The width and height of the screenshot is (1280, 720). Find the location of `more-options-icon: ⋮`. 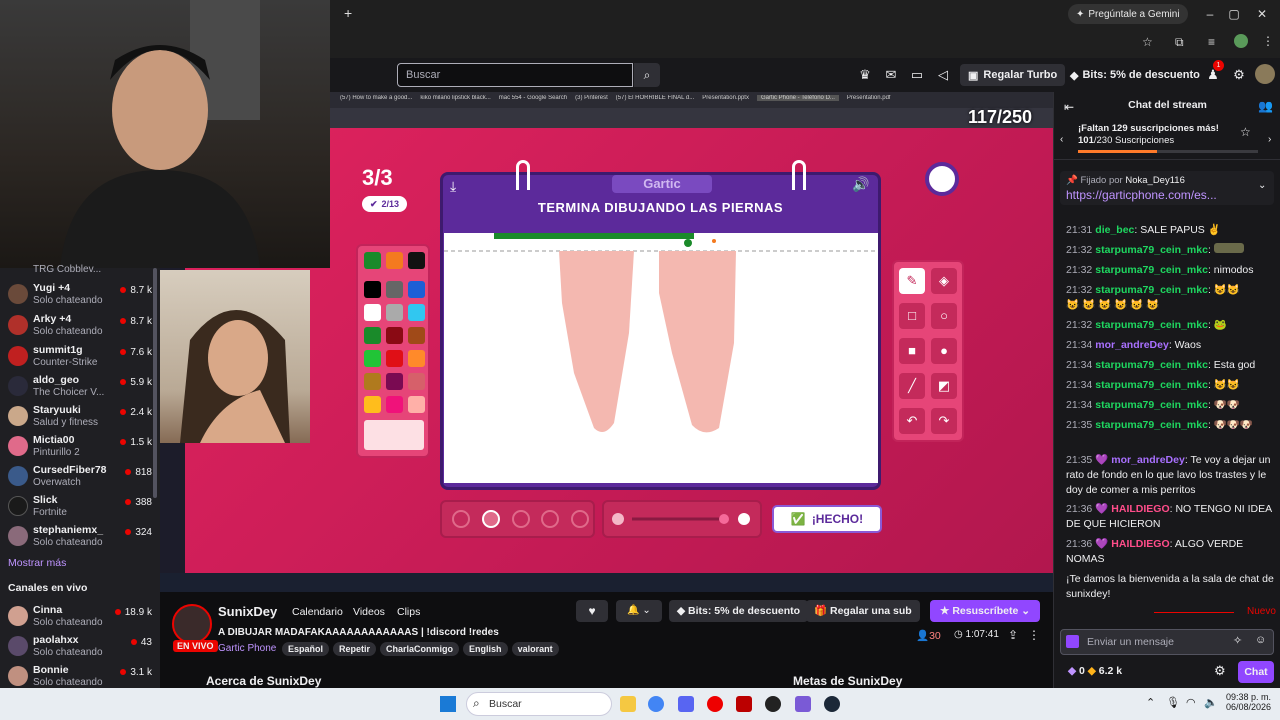

more-options-icon: ⋮ is located at coordinates (1034, 635).